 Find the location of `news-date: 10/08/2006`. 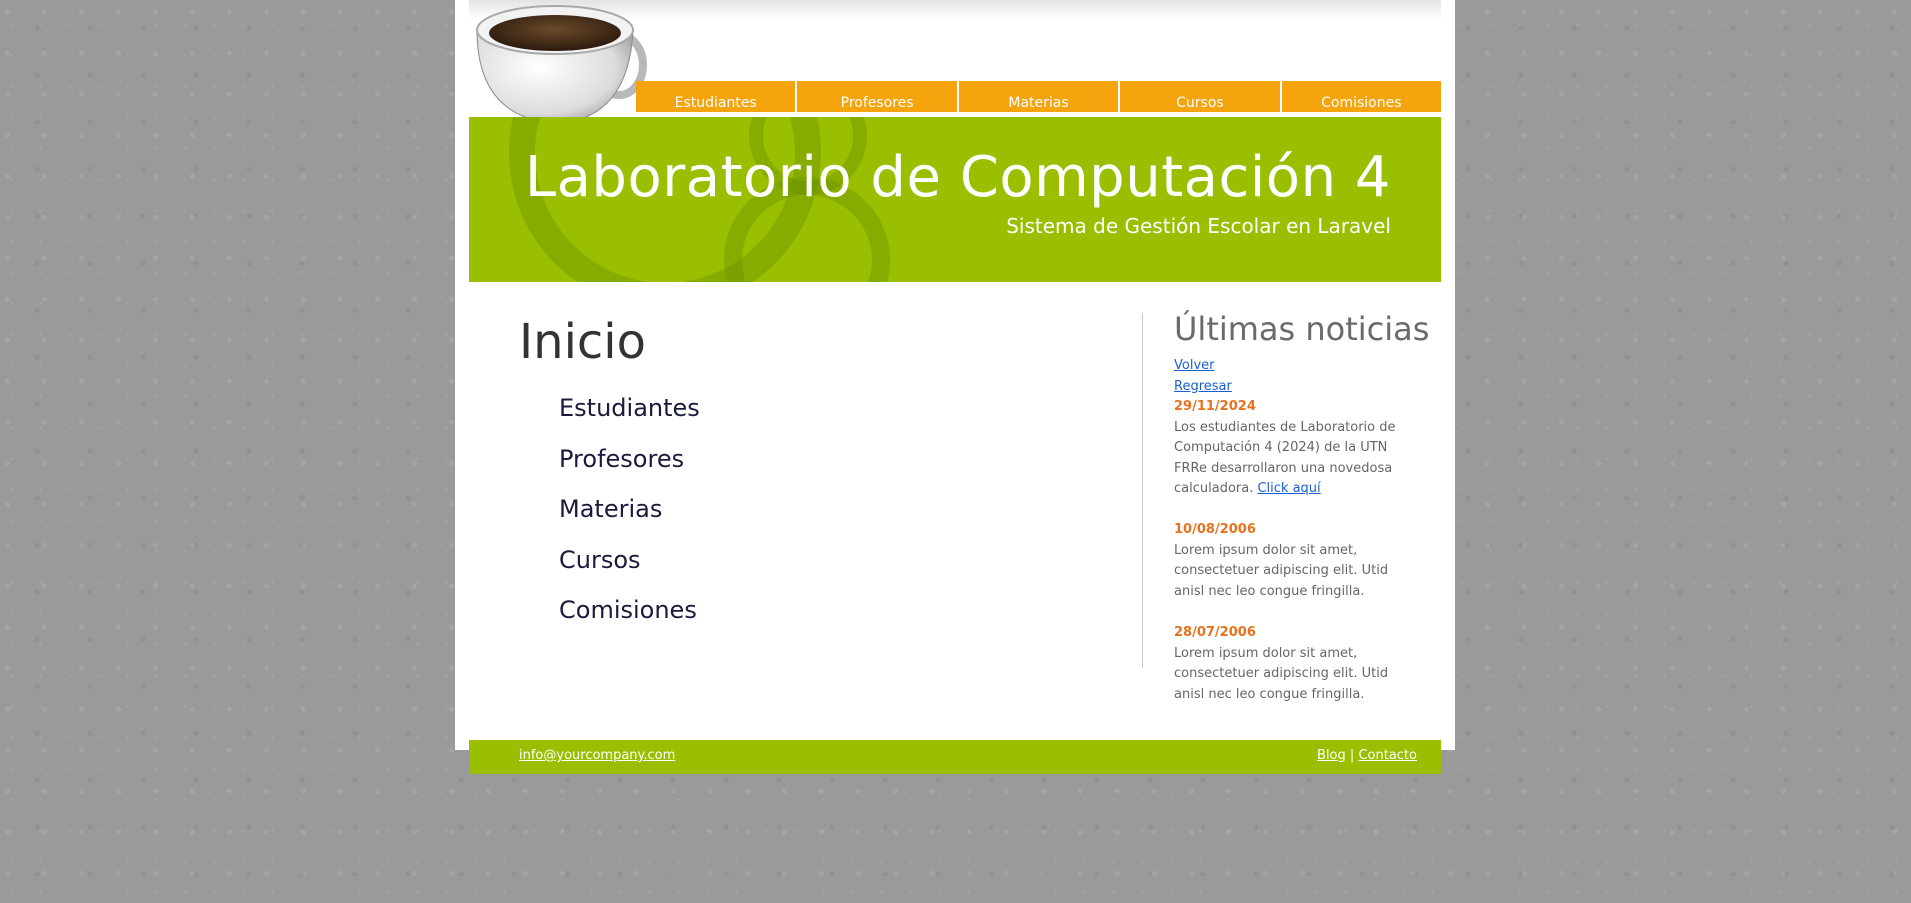

news-date: 10/08/2006 is located at coordinates (1215, 530).